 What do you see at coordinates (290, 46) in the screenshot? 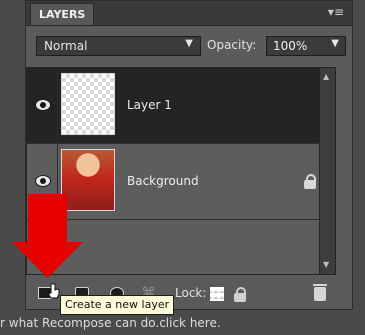
I see `opacity-value: 100%` at bounding box center [290, 46].